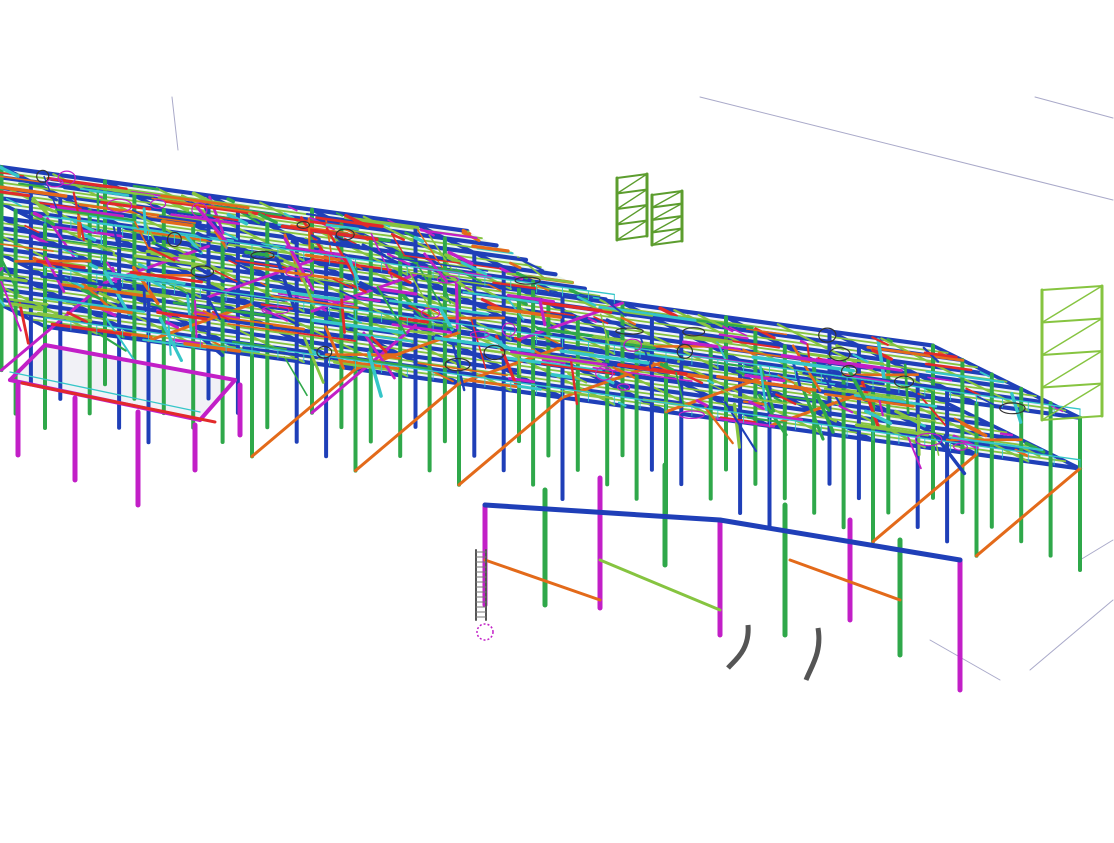  Describe the element at coordinates (840, 540) in the screenshot. I see `lower-beam` at that location.